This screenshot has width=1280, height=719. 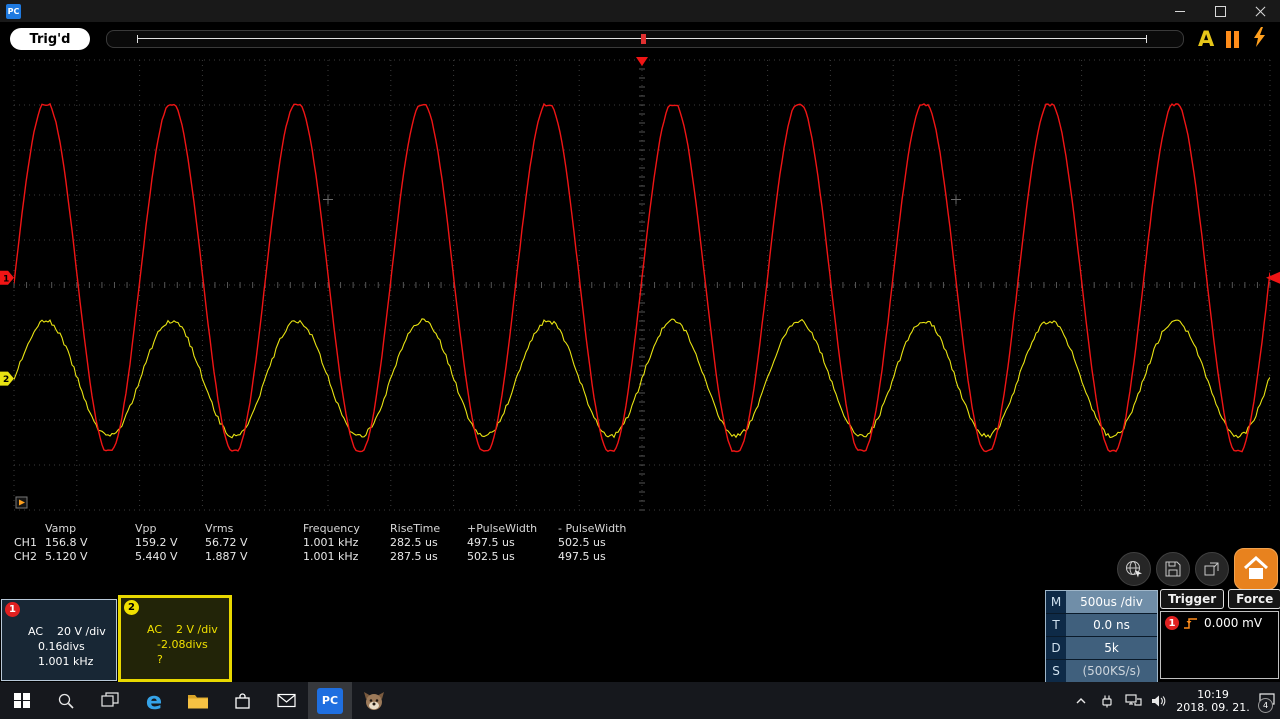 I want to click on timebase-panel: M 500us /div T 0.0 ns D 5k S (500KS/s), so click(x=1101, y=636).